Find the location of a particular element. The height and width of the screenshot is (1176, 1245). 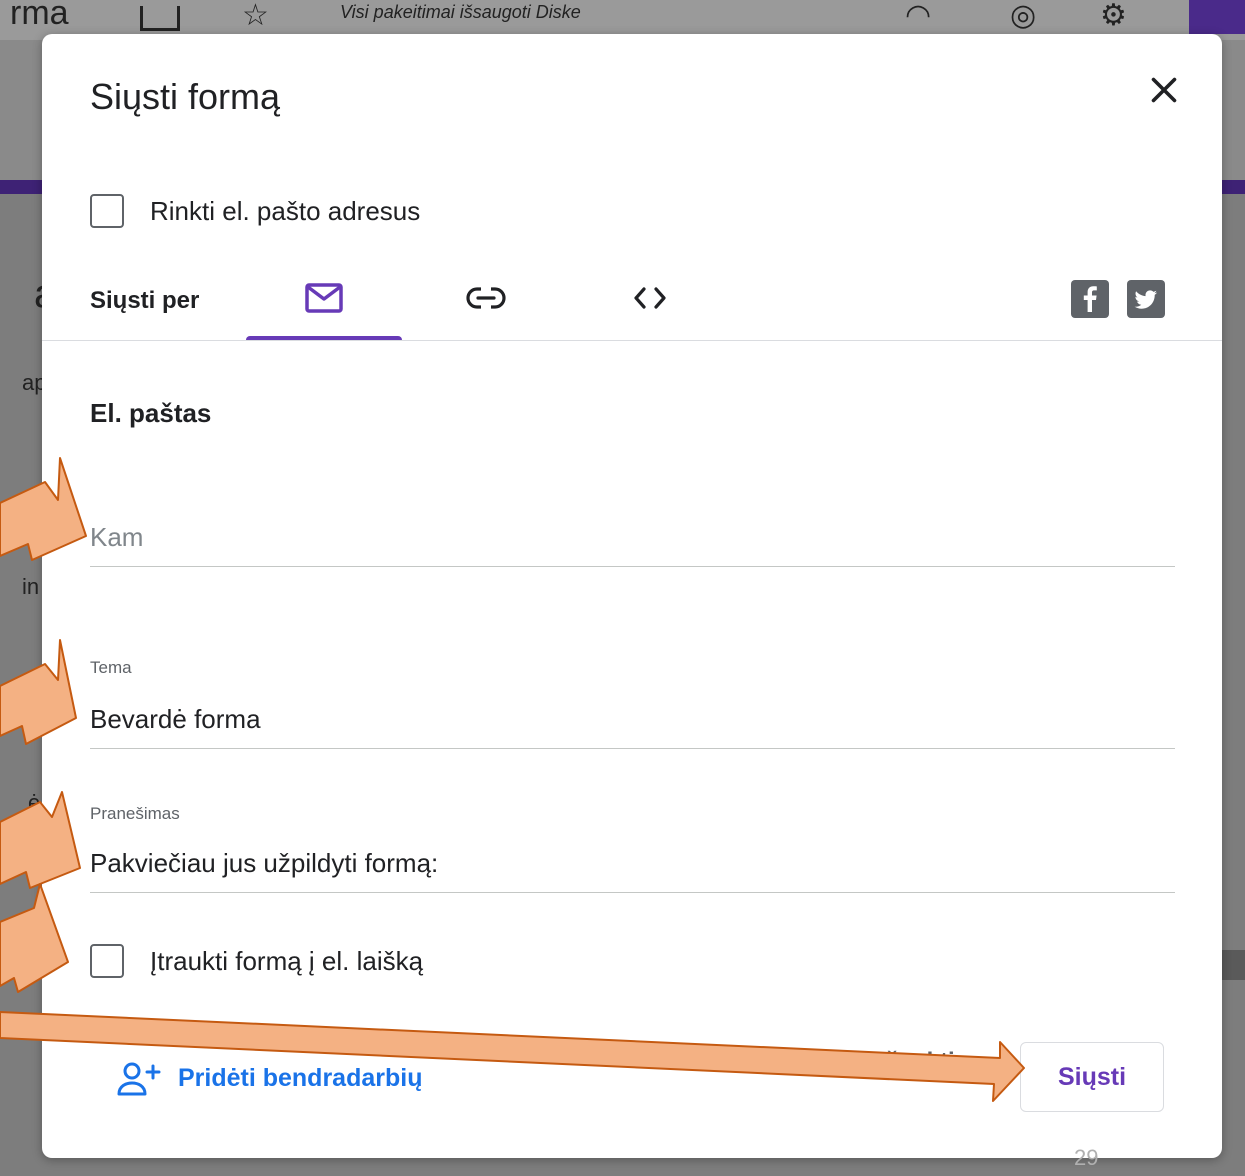

to-field is located at coordinates (632, 543).